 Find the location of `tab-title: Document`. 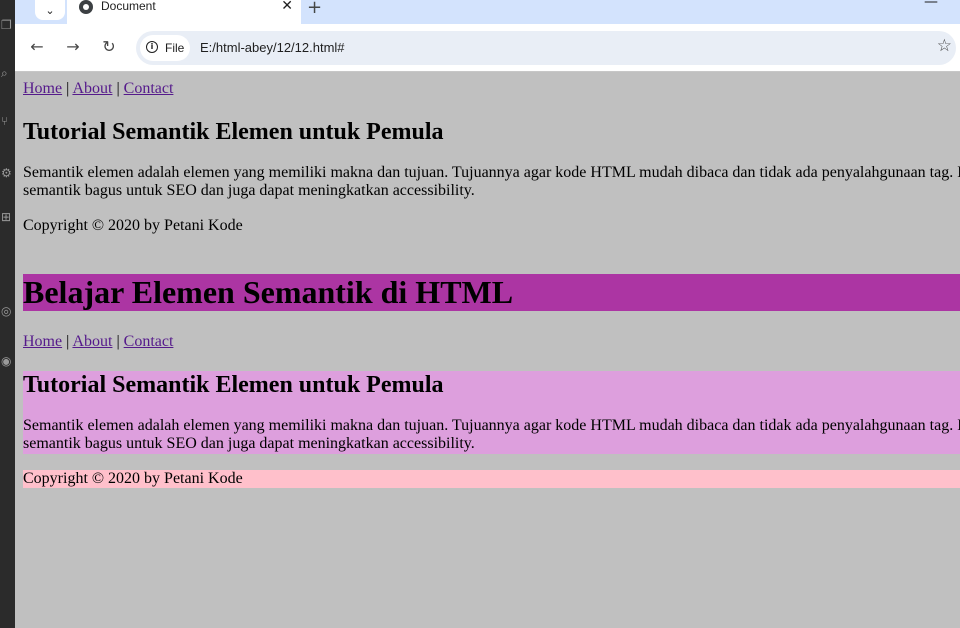

tab-title: Document is located at coordinates (128, 6).